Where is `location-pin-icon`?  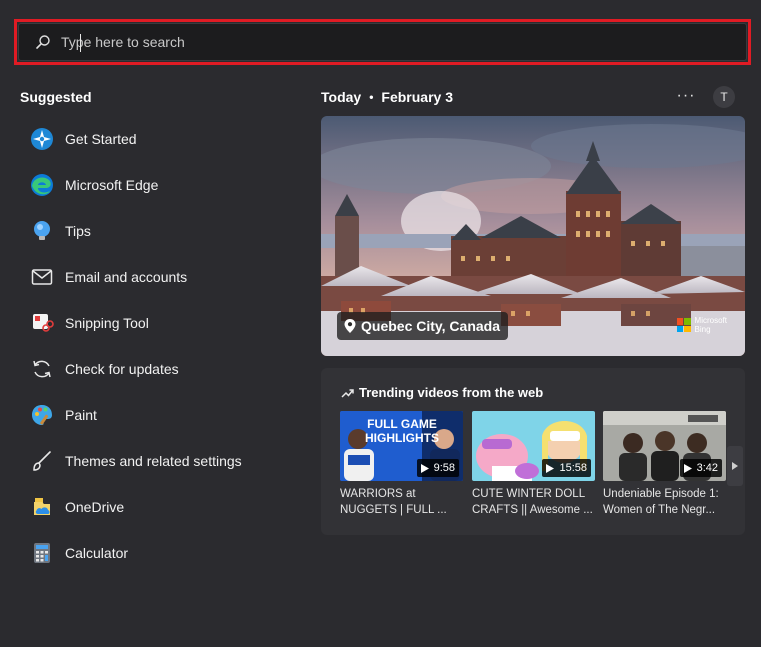 location-pin-icon is located at coordinates (350, 326).